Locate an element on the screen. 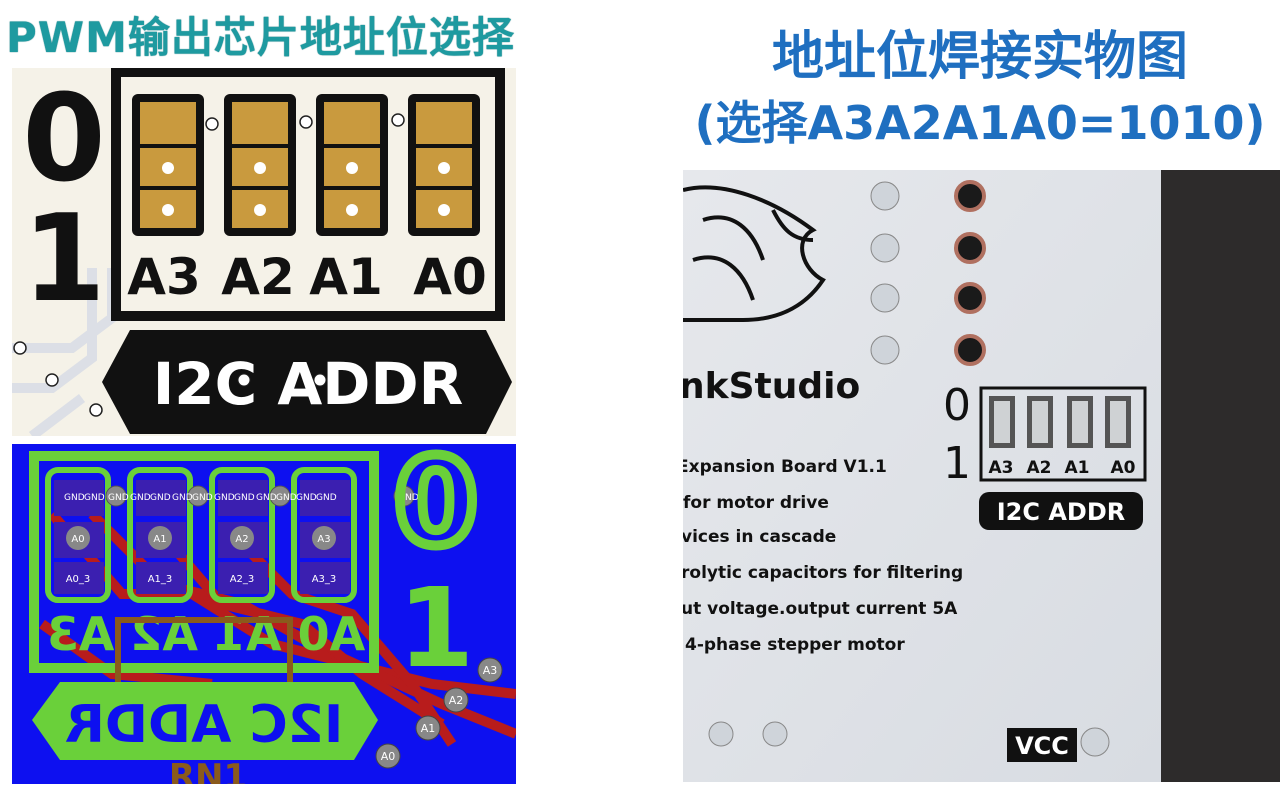 This screenshot has width=1280, height=788. jumper-pad-a2 is located at coordinates (260, 165).